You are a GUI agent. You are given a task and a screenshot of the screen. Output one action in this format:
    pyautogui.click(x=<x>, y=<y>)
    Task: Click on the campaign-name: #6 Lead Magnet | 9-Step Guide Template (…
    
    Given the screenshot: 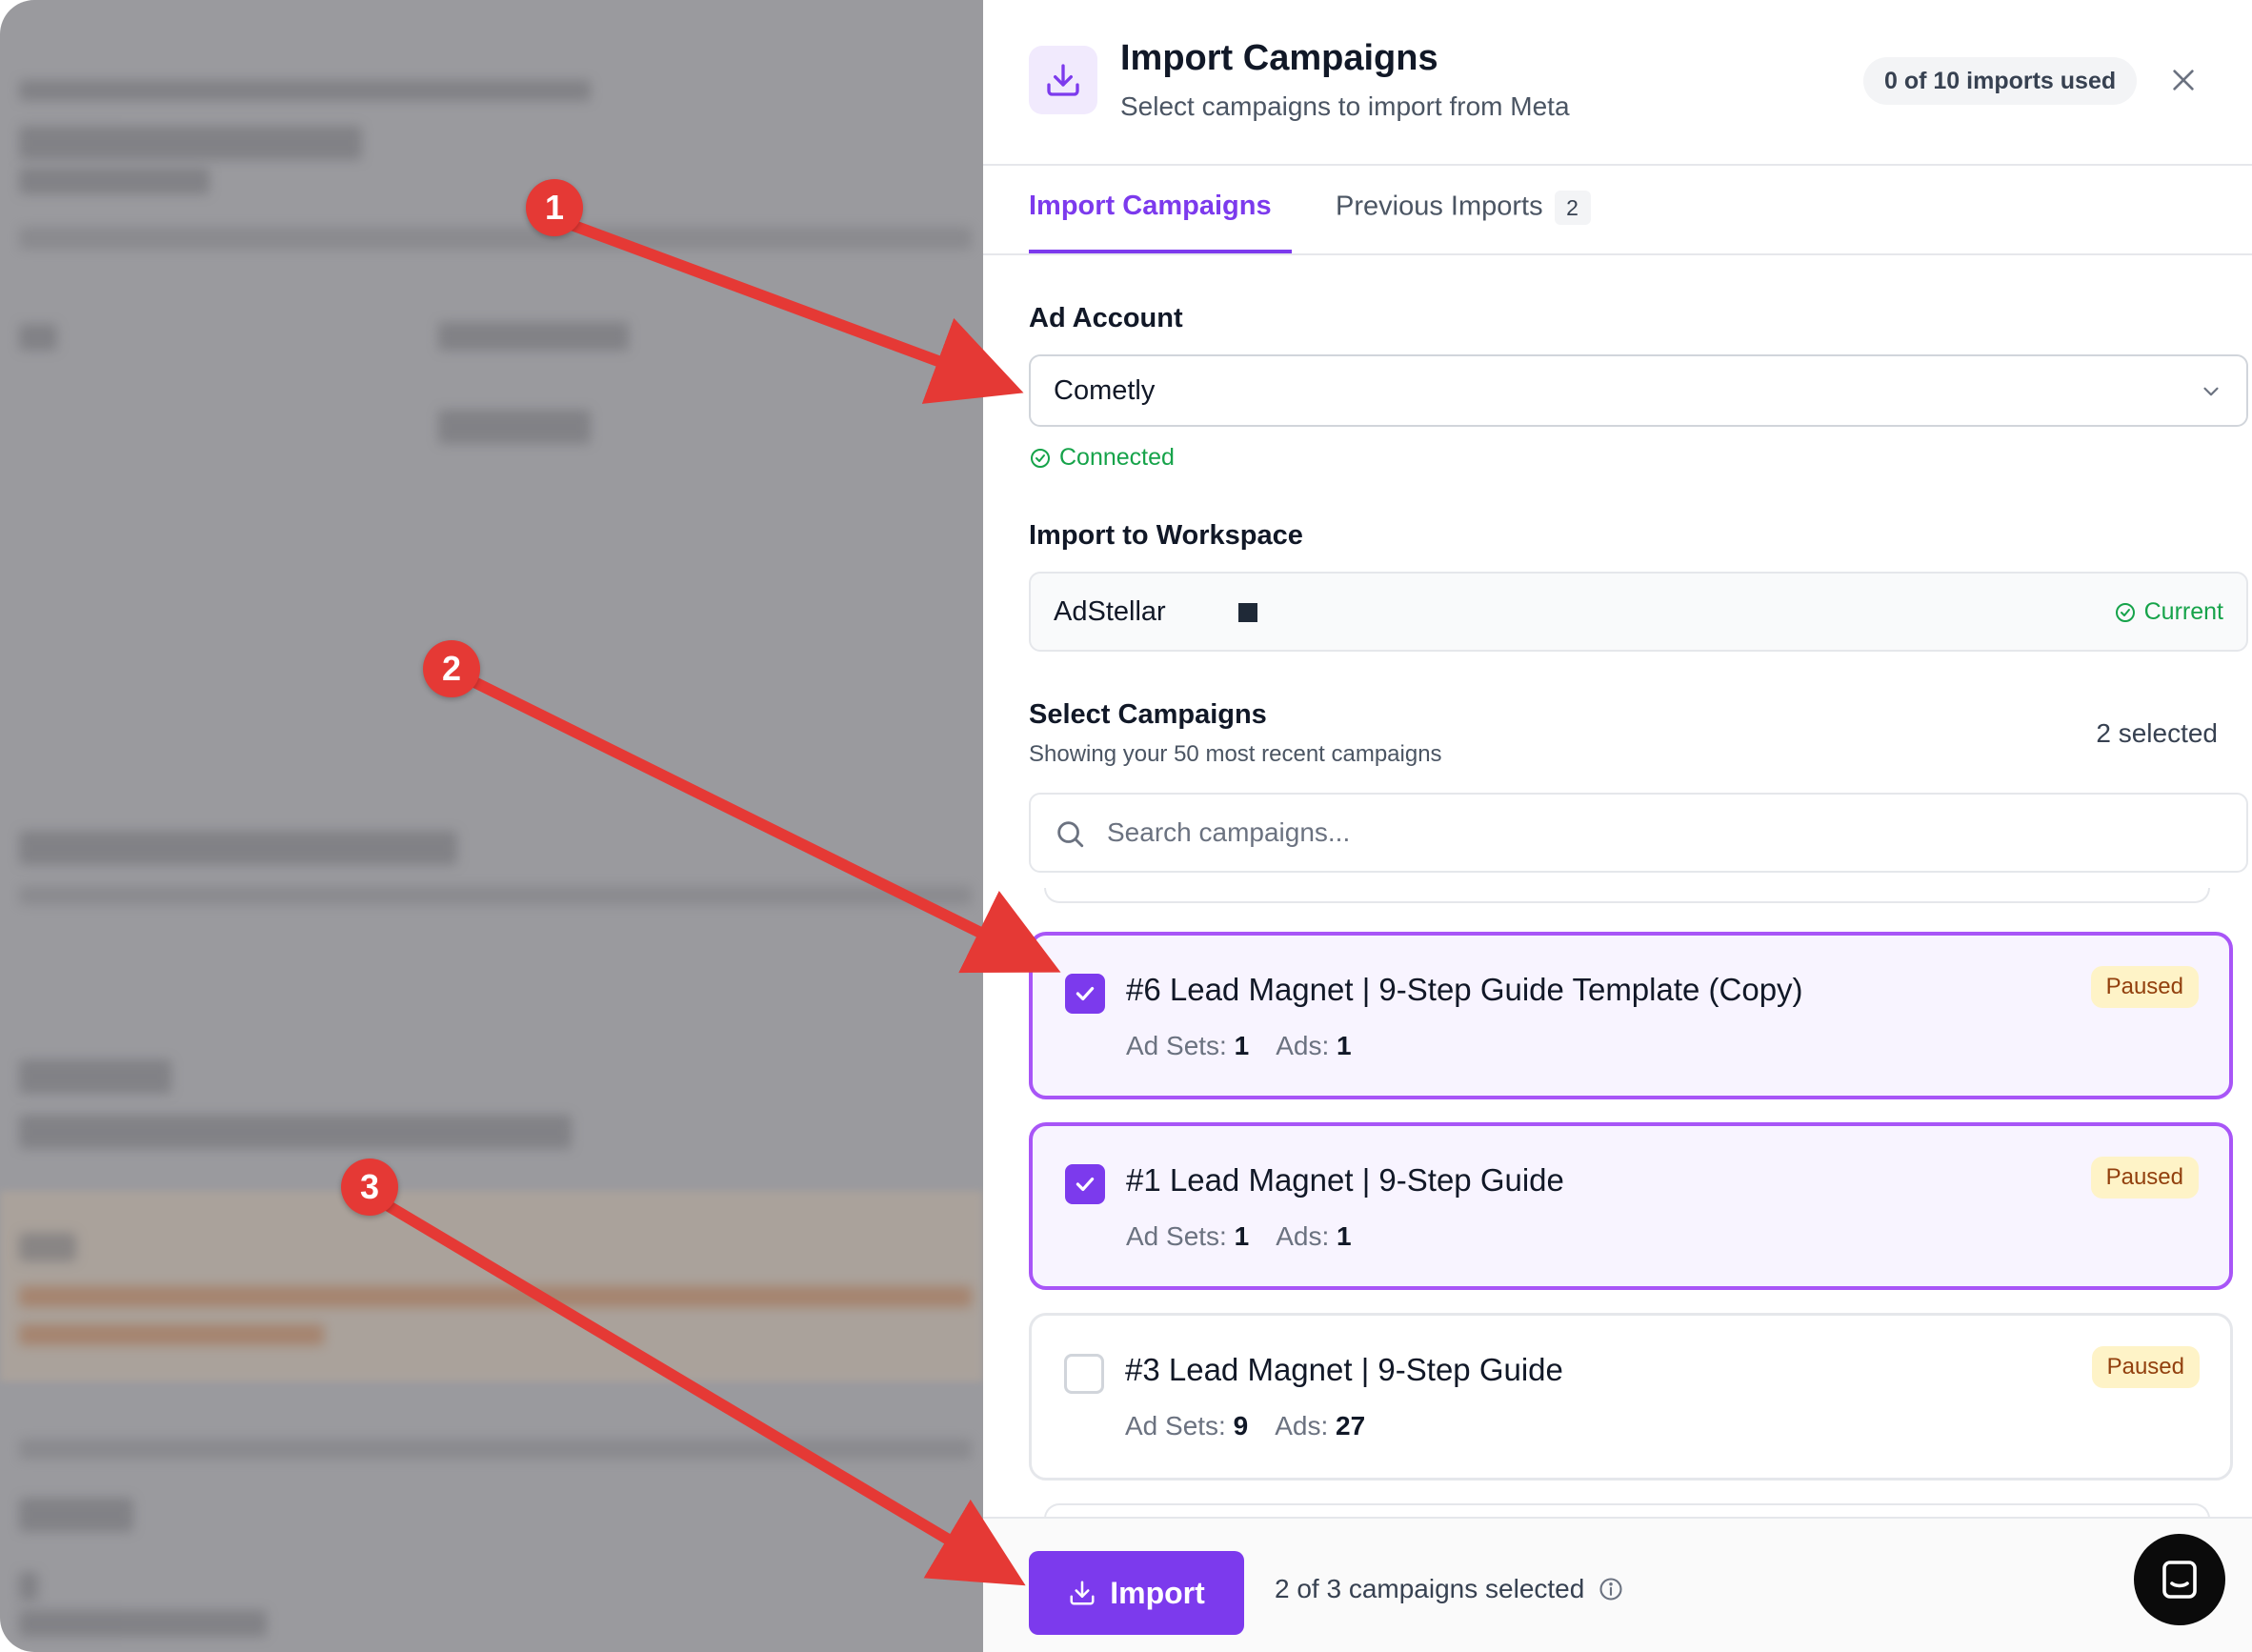 What is the action you would take?
    pyautogui.click(x=1464, y=989)
    